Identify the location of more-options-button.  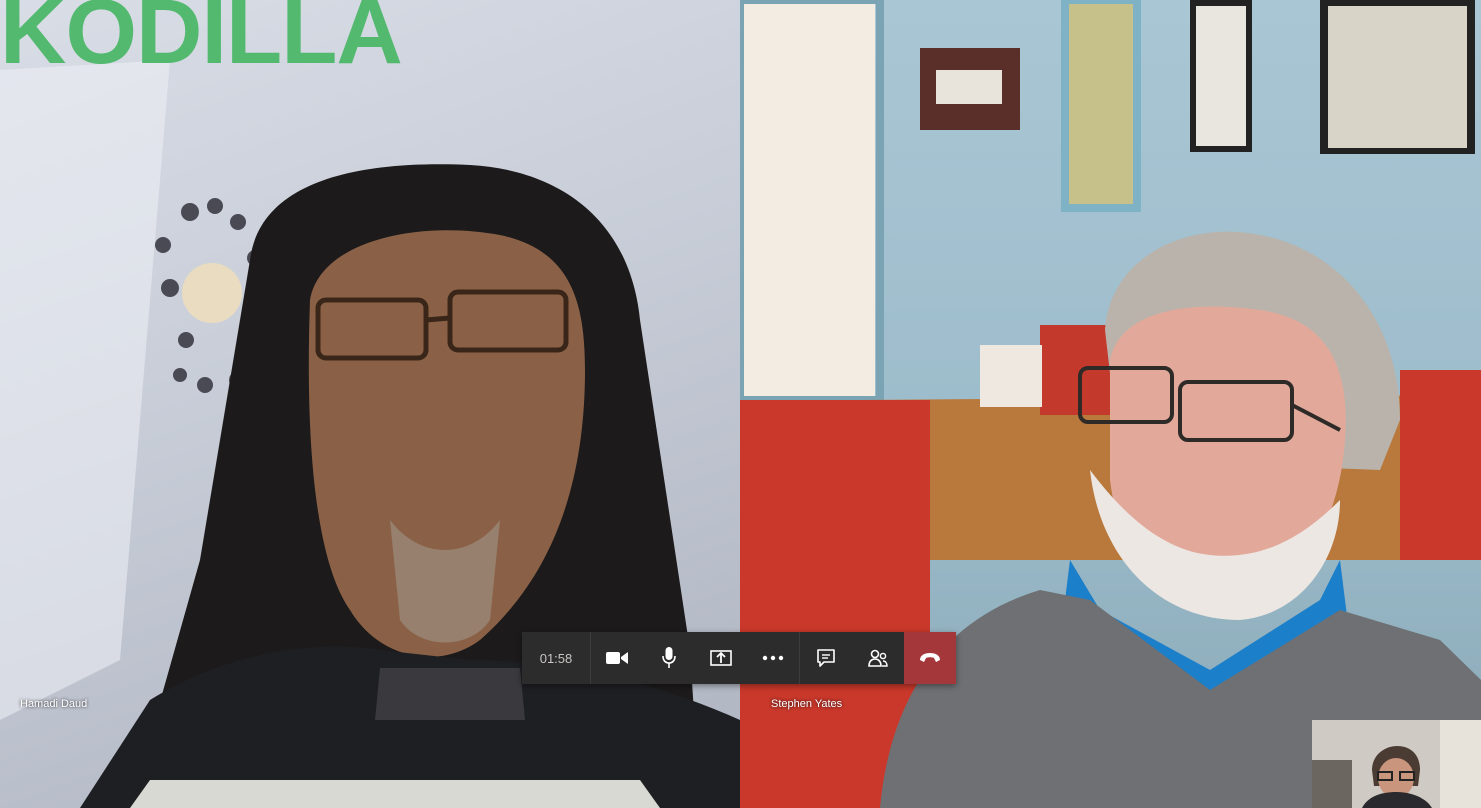
(773, 658).